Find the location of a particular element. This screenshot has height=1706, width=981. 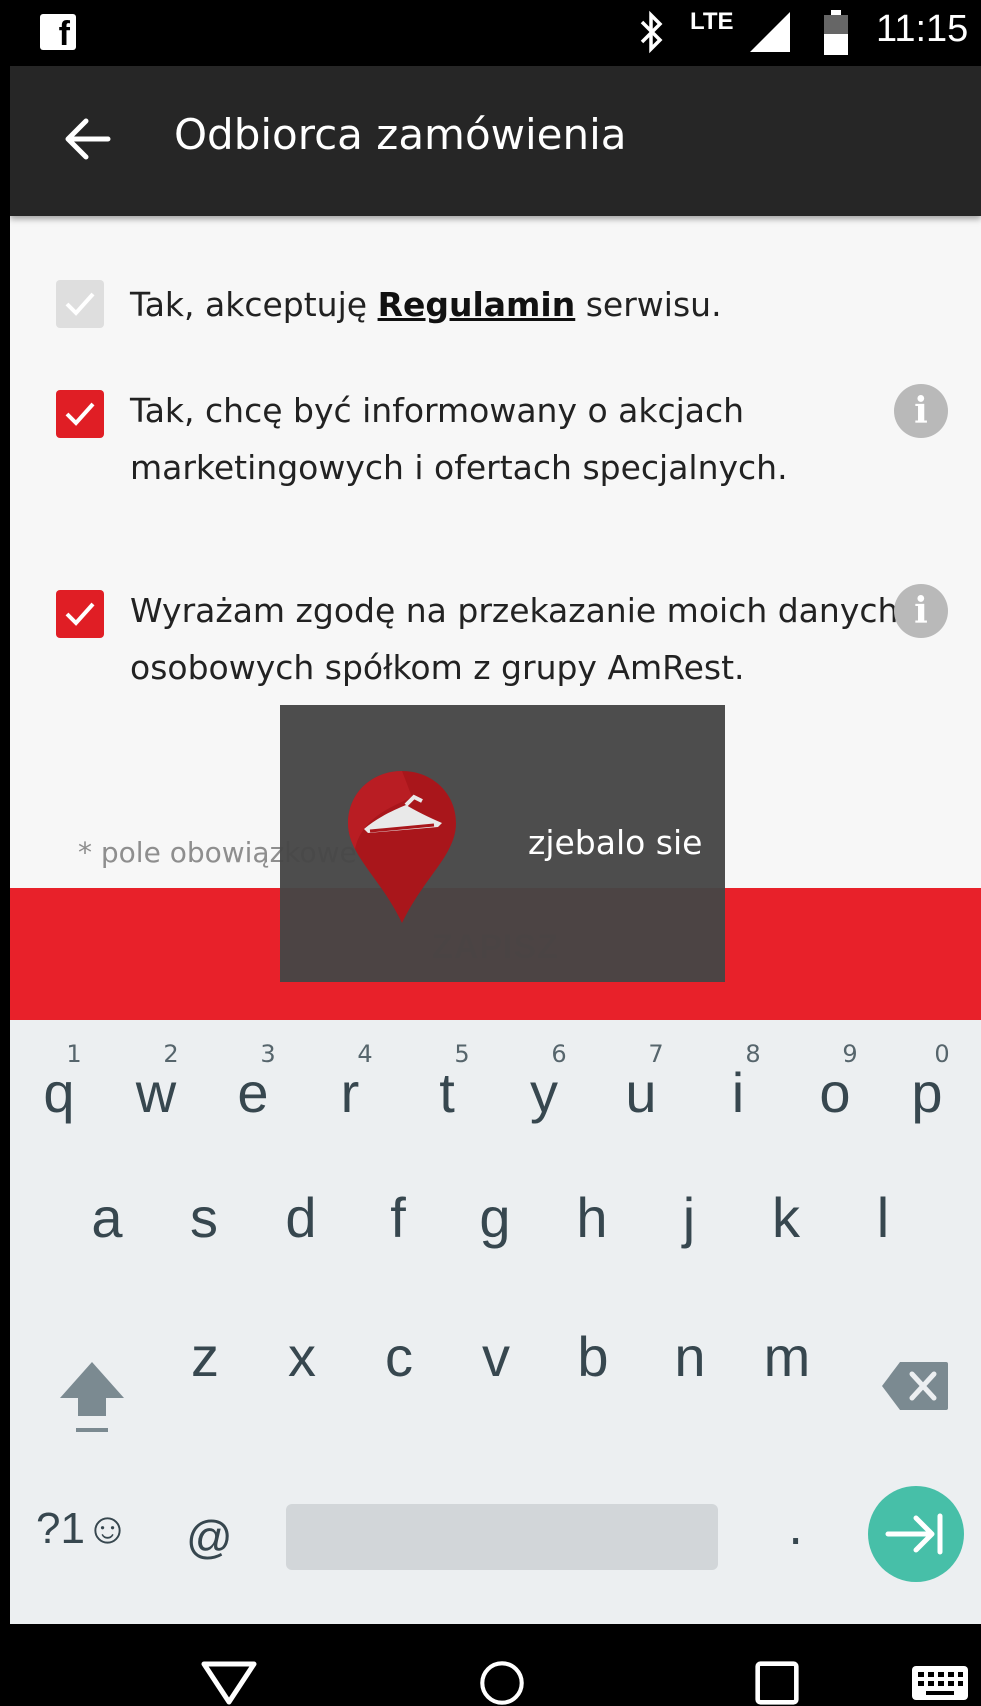

key-r: 4r is located at coordinates (350, 1090).